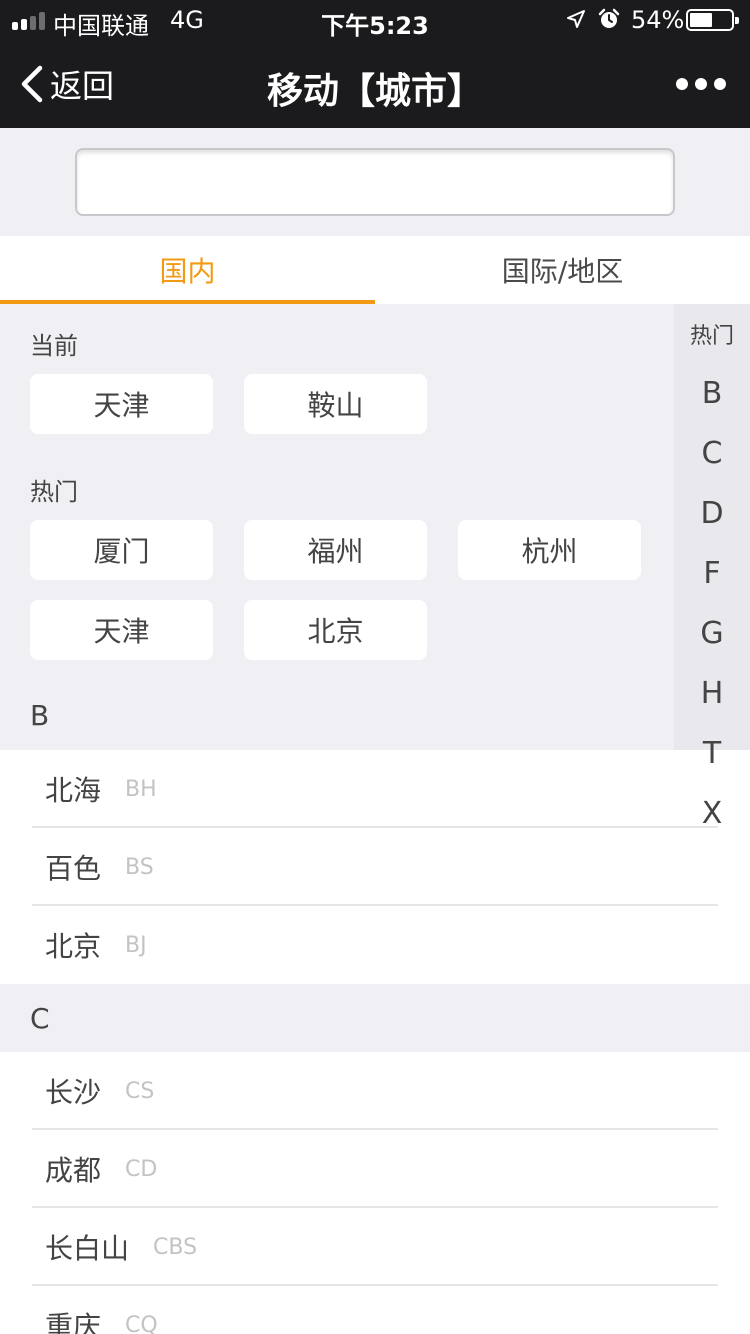  Describe the element at coordinates (140, 1091) in the screenshot. I see `city-abbr: CS` at that location.